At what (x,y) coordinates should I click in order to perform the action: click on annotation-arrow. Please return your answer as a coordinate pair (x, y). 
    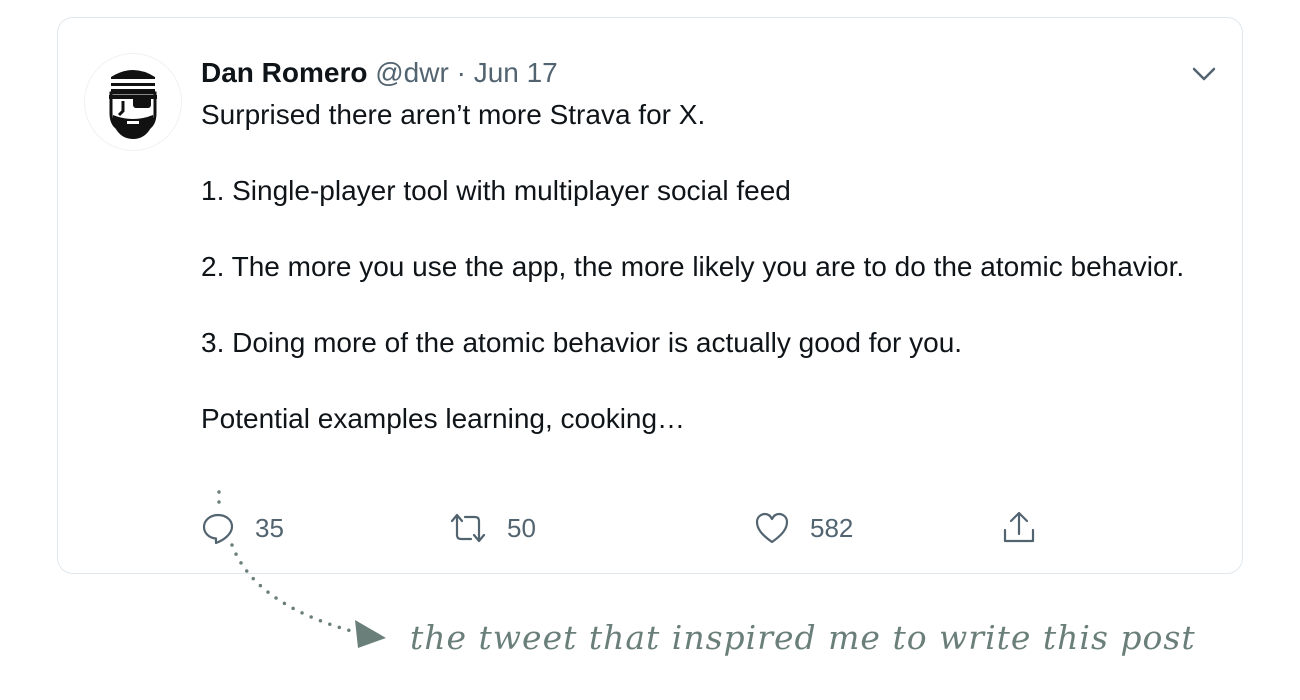
    Looking at the image, I should click on (301, 569).